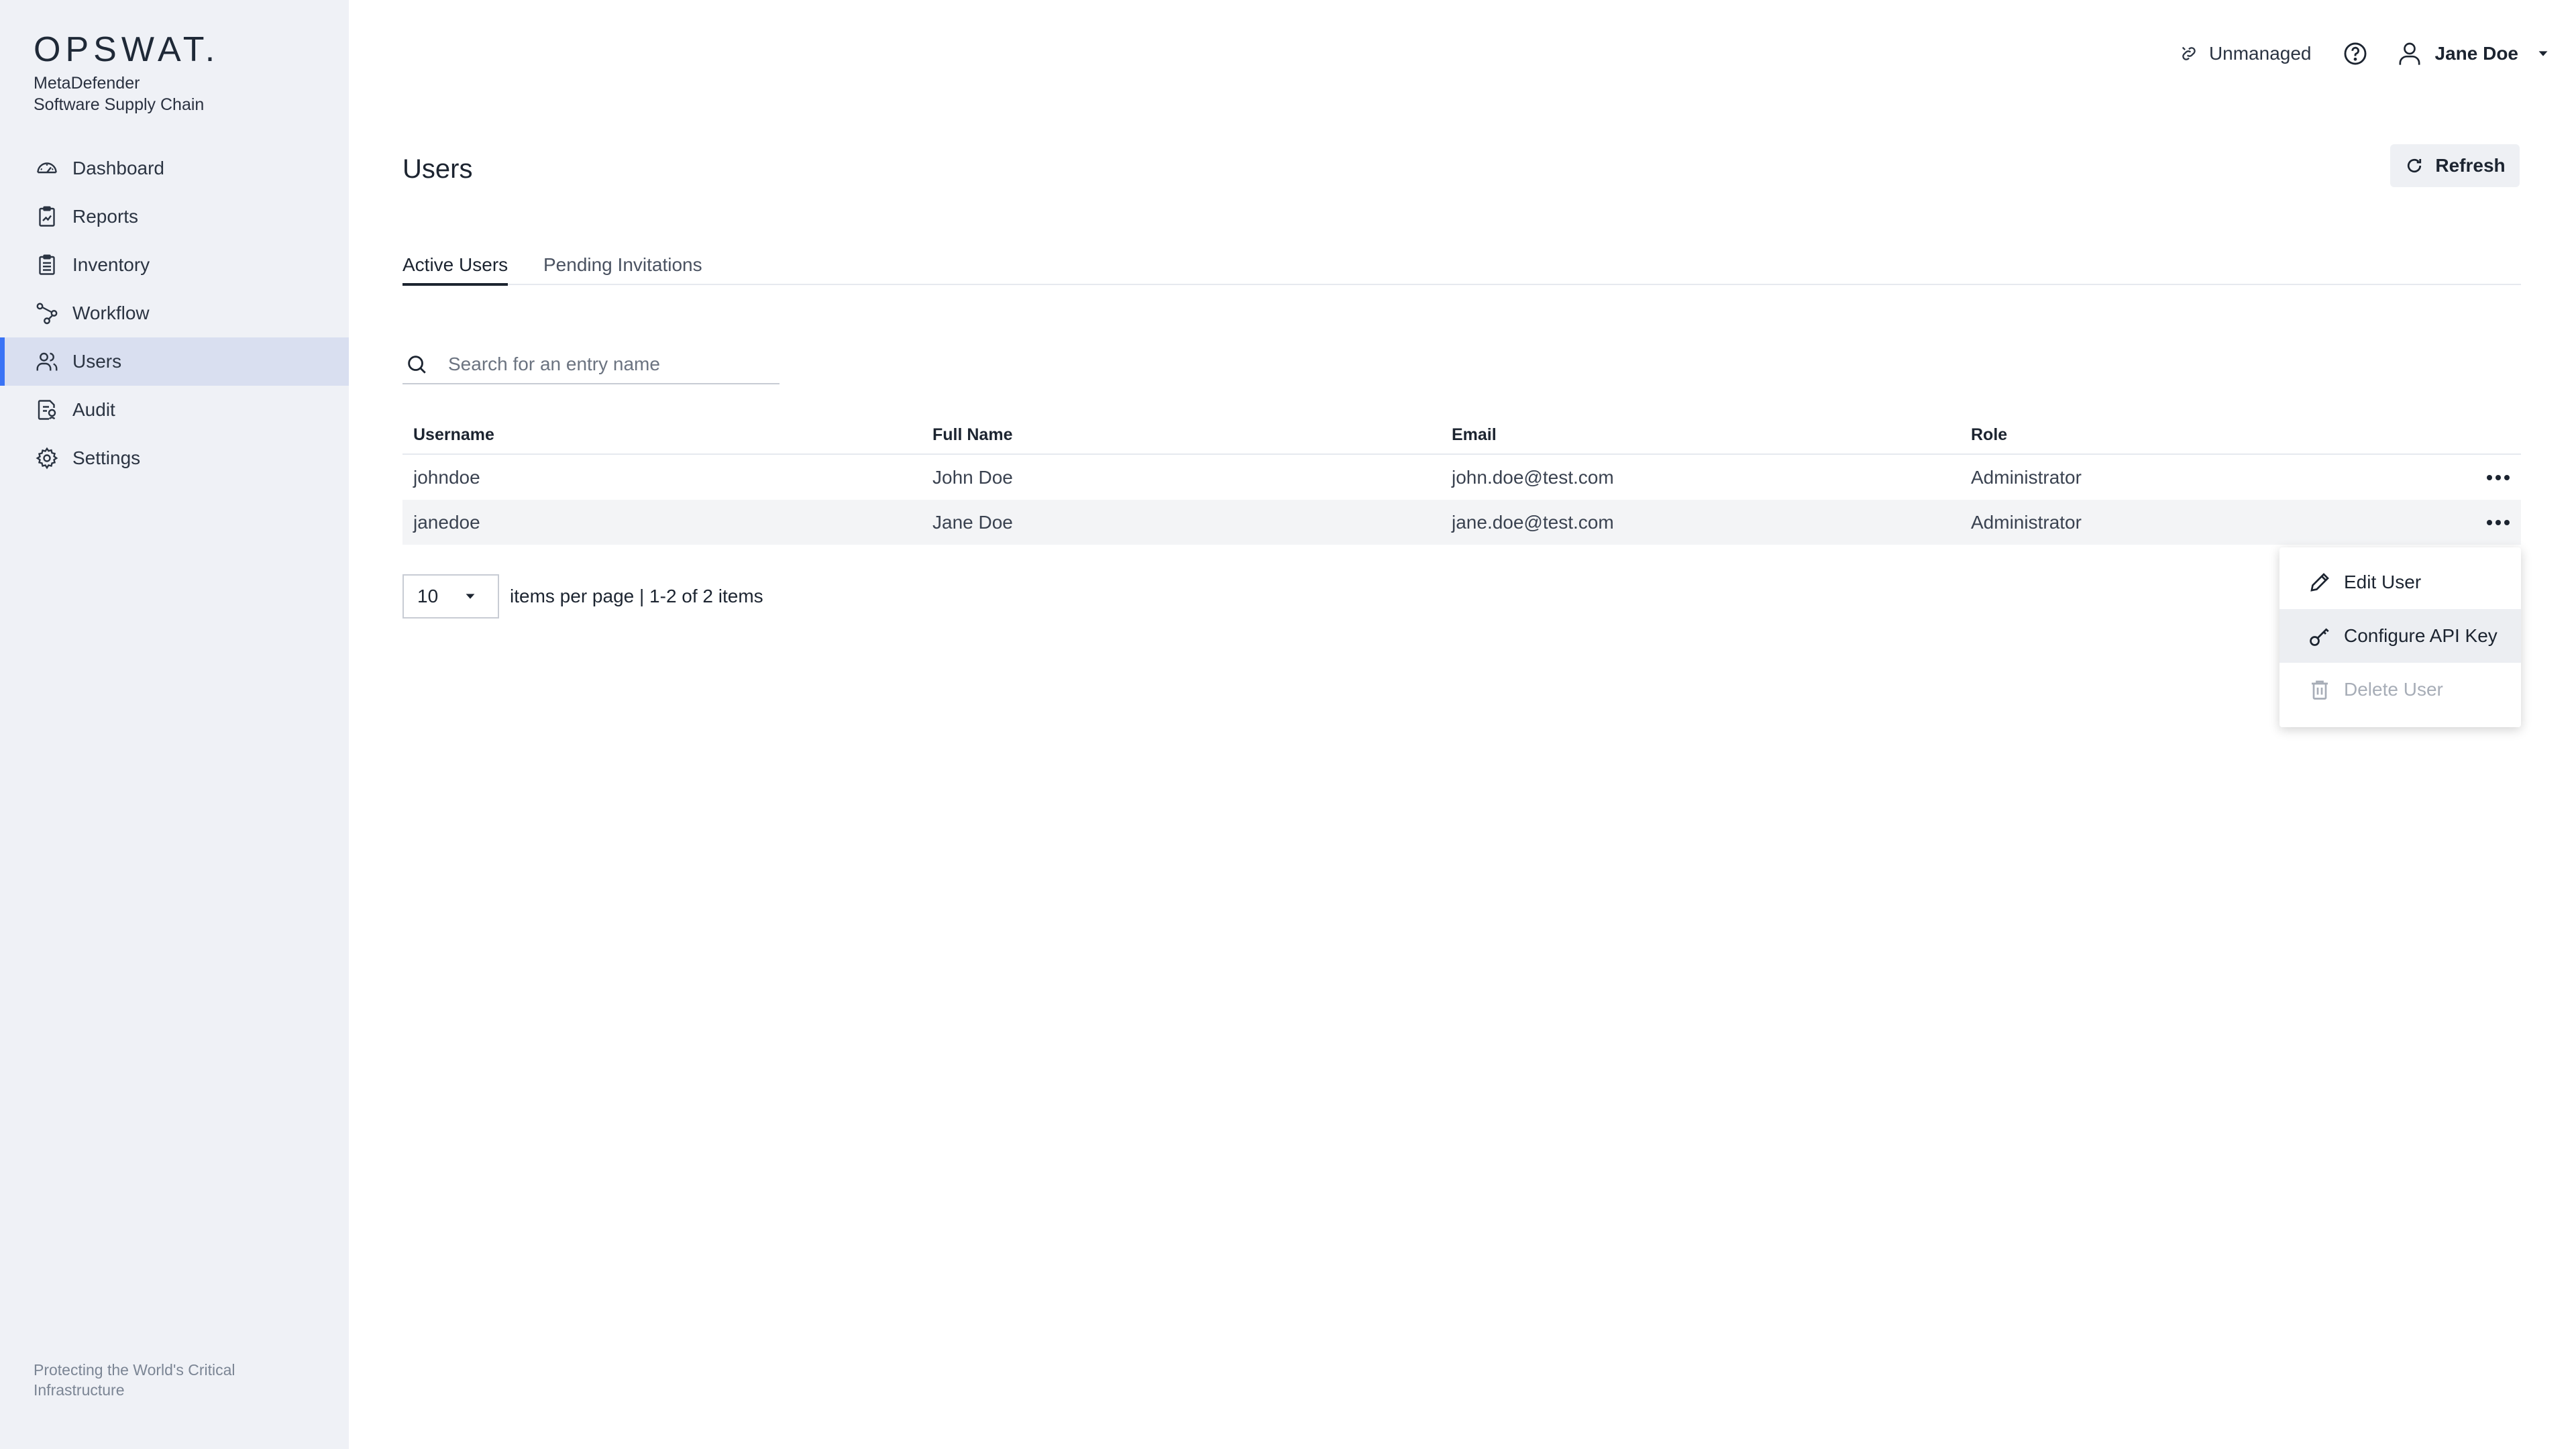 Image resolution: width=2576 pixels, height=1449 pixels. Describe the element at coordinates (1533, 477) in the screenshot. I see `cell-email: john.doe@test.com` at that location.